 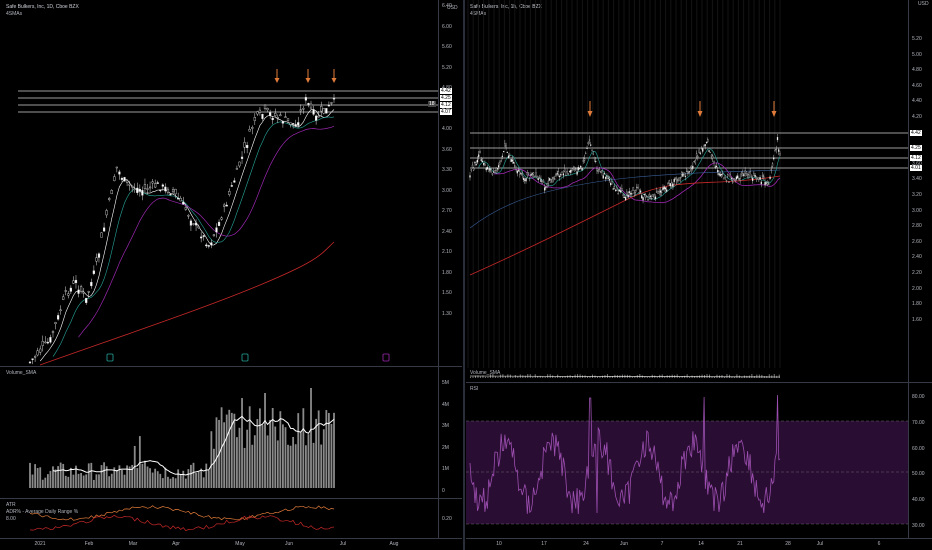 What do you see at coordinates (220, 518) in the screenshot?
I see `left-atr-chart` at bounding box center [220, 518].